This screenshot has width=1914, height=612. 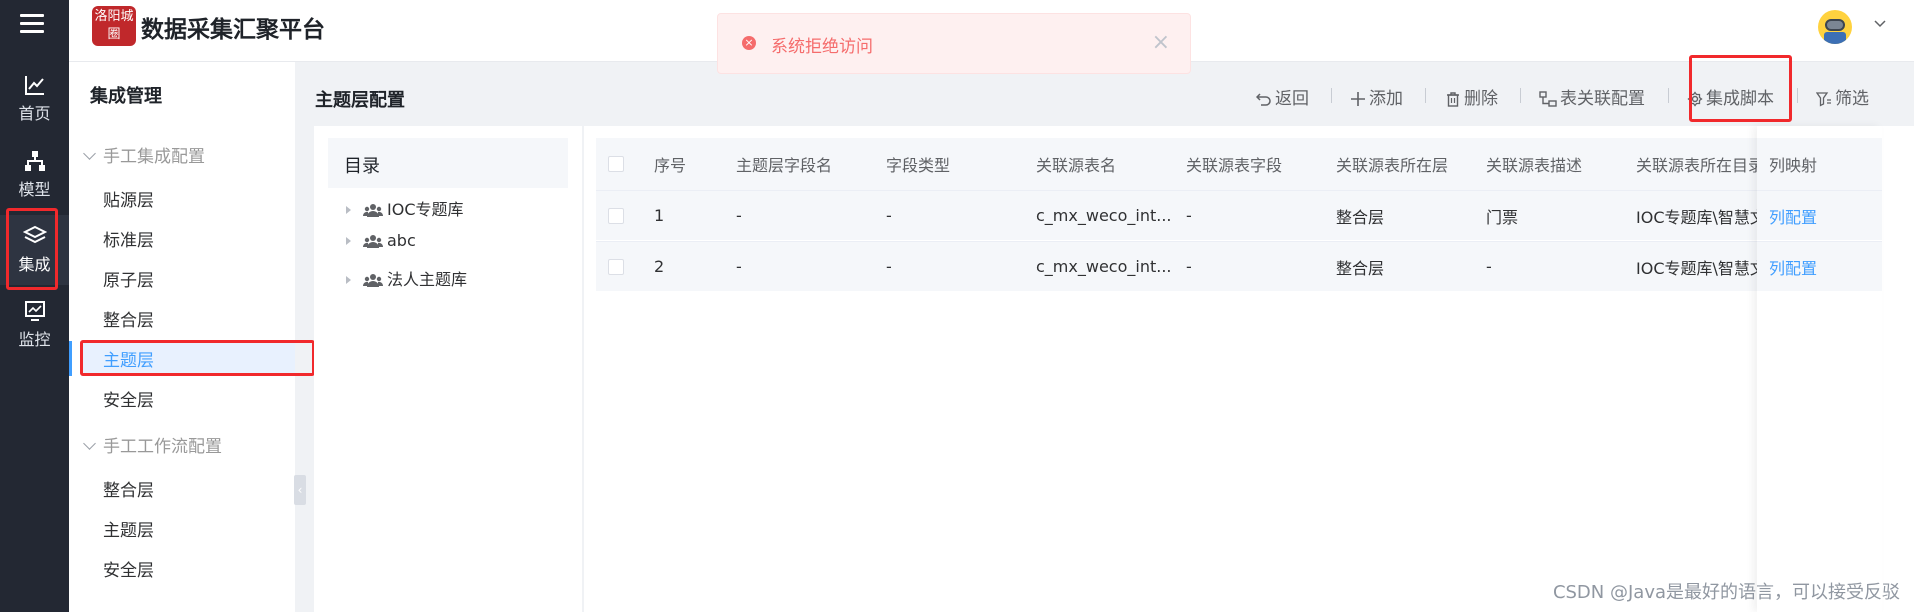 I want to click on tree-node-label: IOC专题库, so click(x=425, y=209).